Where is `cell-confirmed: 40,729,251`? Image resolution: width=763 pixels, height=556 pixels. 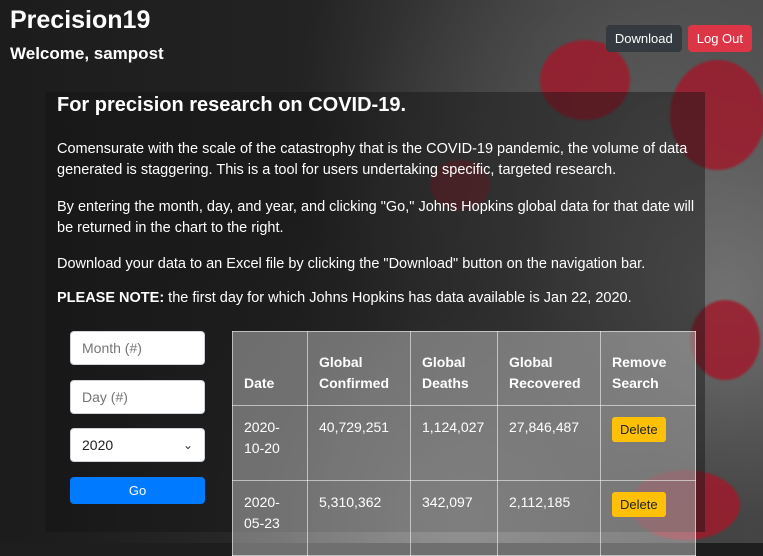 cell-confirmed: 40,729,251 is located at coordinates (359, 443).